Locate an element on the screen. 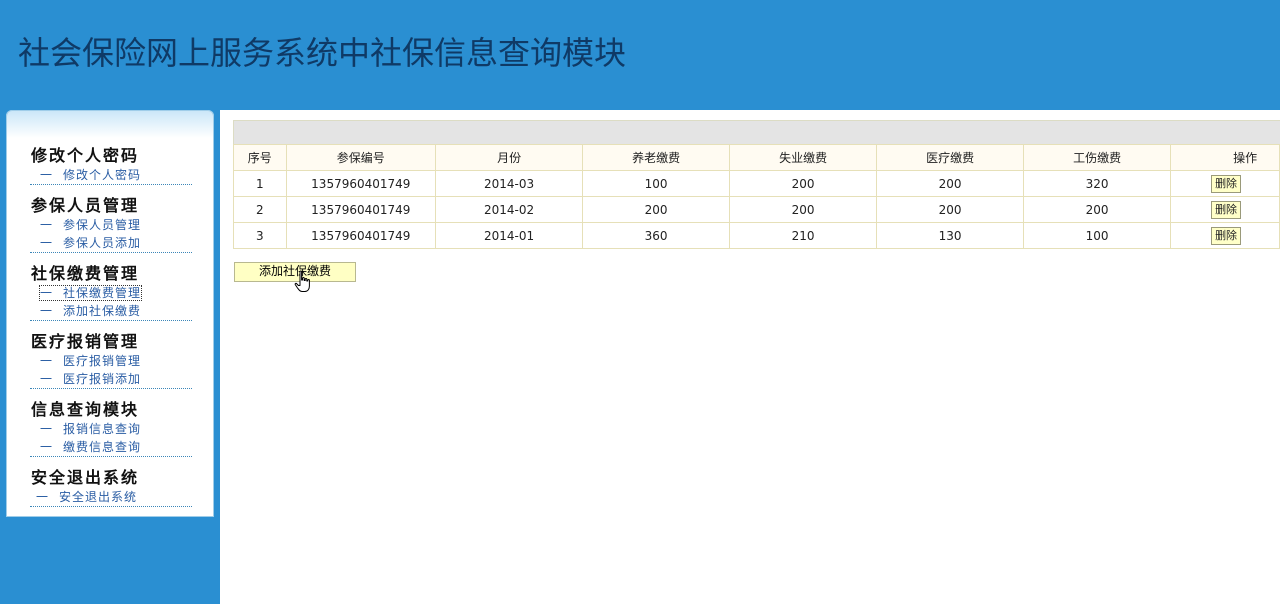 Image resolution: width=1280 pixels, height=604 pixels. menu-heading-insured-people: 参保人员管理 is located at coordinates (85, 205).